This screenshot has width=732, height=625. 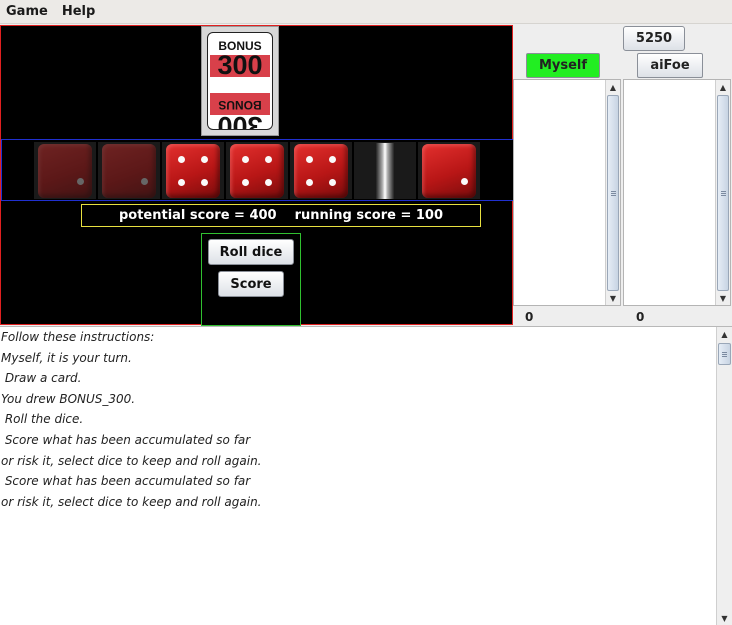 I want to click on bonus-card: BONUS 300 BONUS 300, so click(x=240, y=81).